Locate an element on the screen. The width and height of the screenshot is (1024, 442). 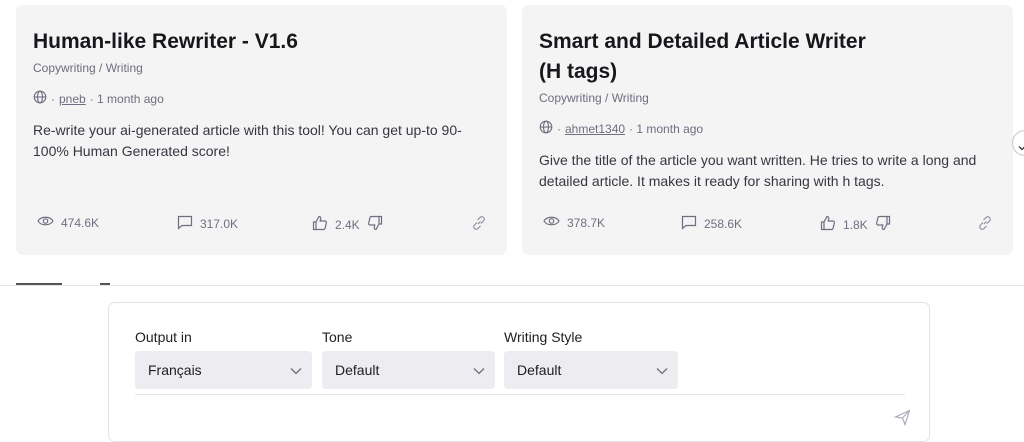
tone-value: Default is located at coordinates (357, 370).